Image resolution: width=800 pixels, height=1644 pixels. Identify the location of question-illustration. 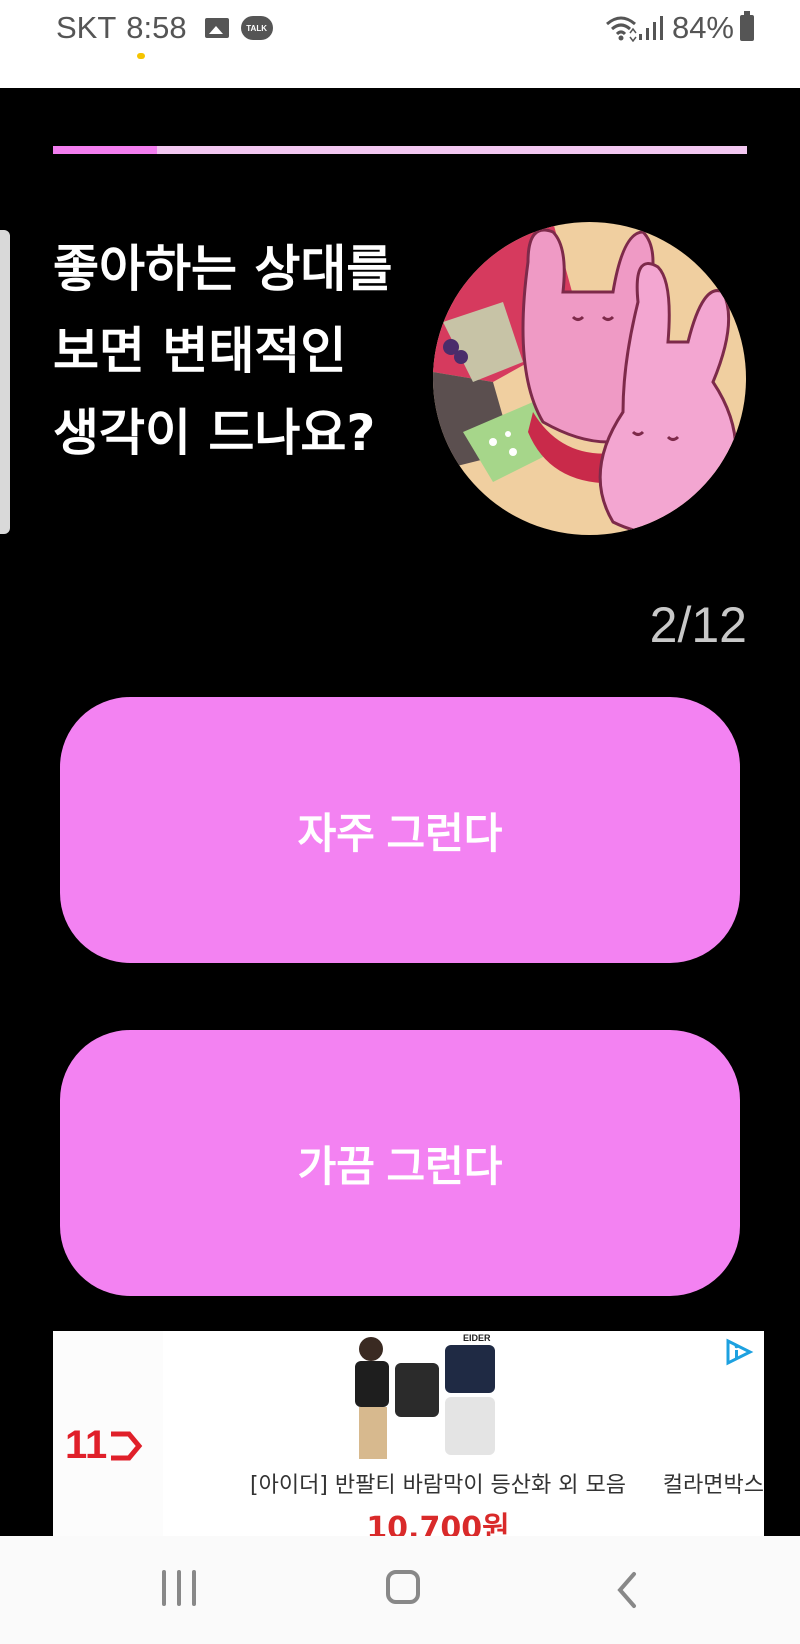
(589, 378).